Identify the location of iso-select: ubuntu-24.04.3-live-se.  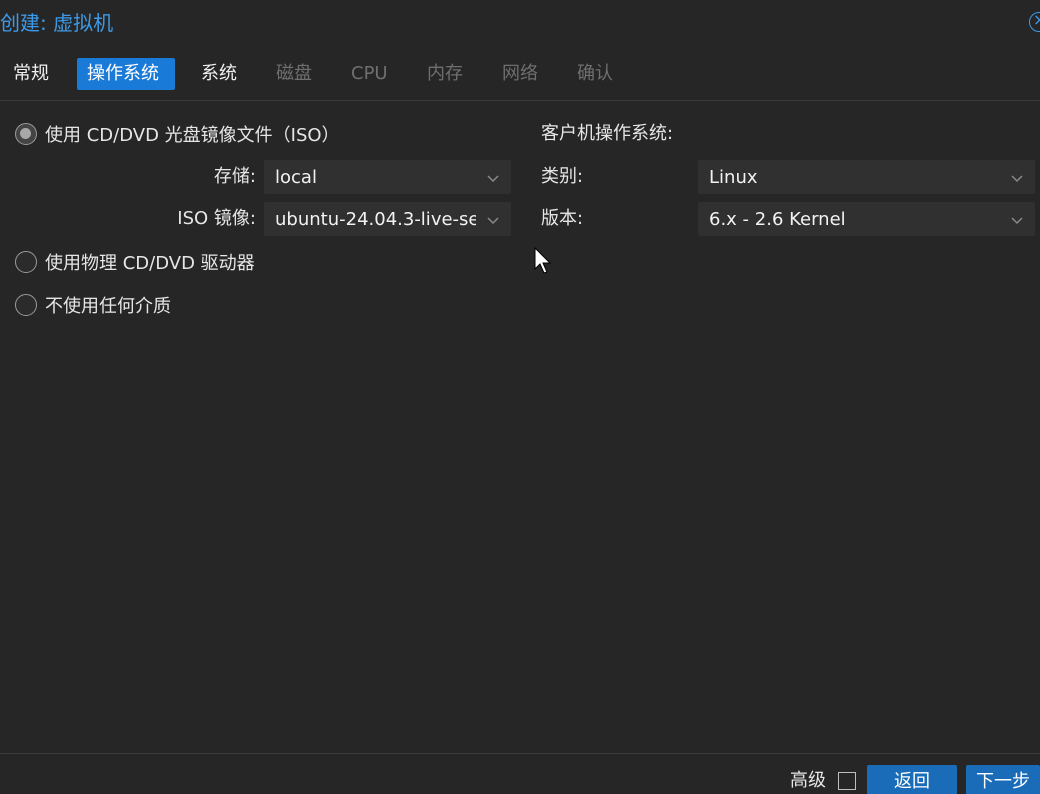
(387, 219).